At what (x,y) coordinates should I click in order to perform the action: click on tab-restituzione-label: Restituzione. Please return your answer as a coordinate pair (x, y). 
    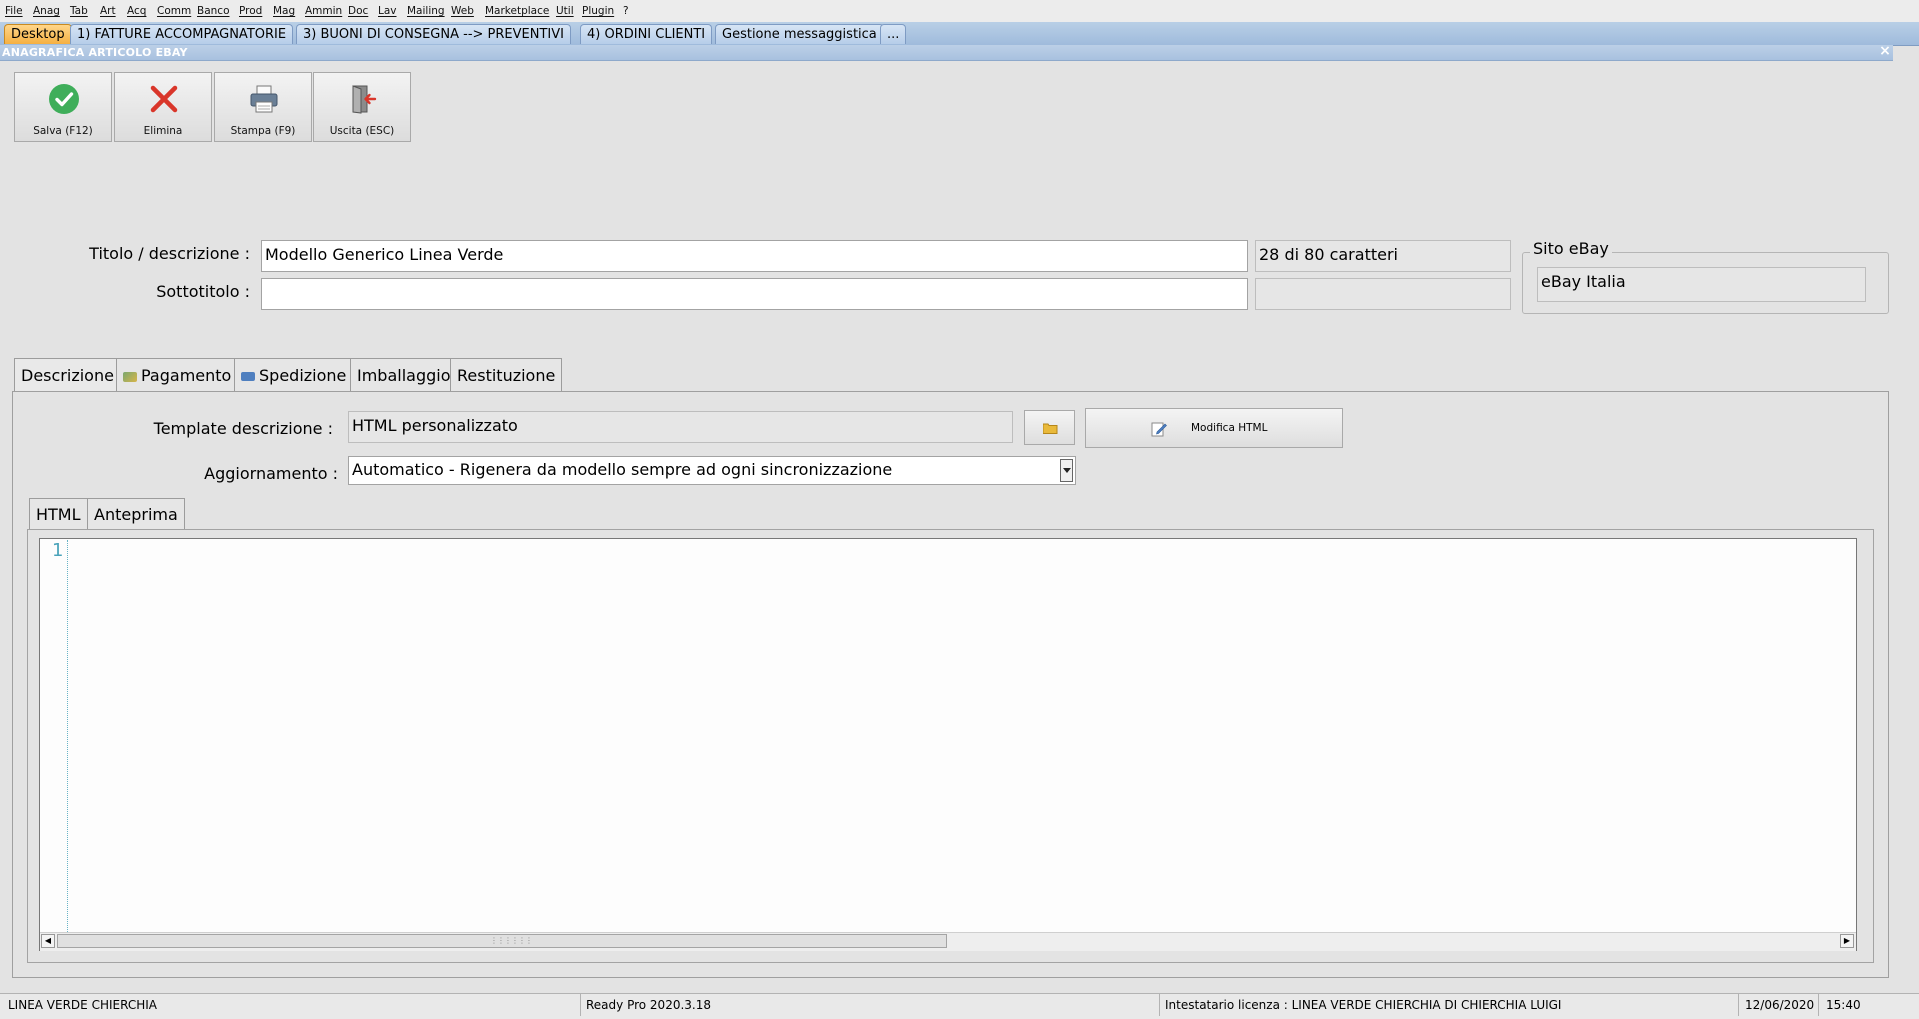
    Looking at the image, I should click on (506, 375).